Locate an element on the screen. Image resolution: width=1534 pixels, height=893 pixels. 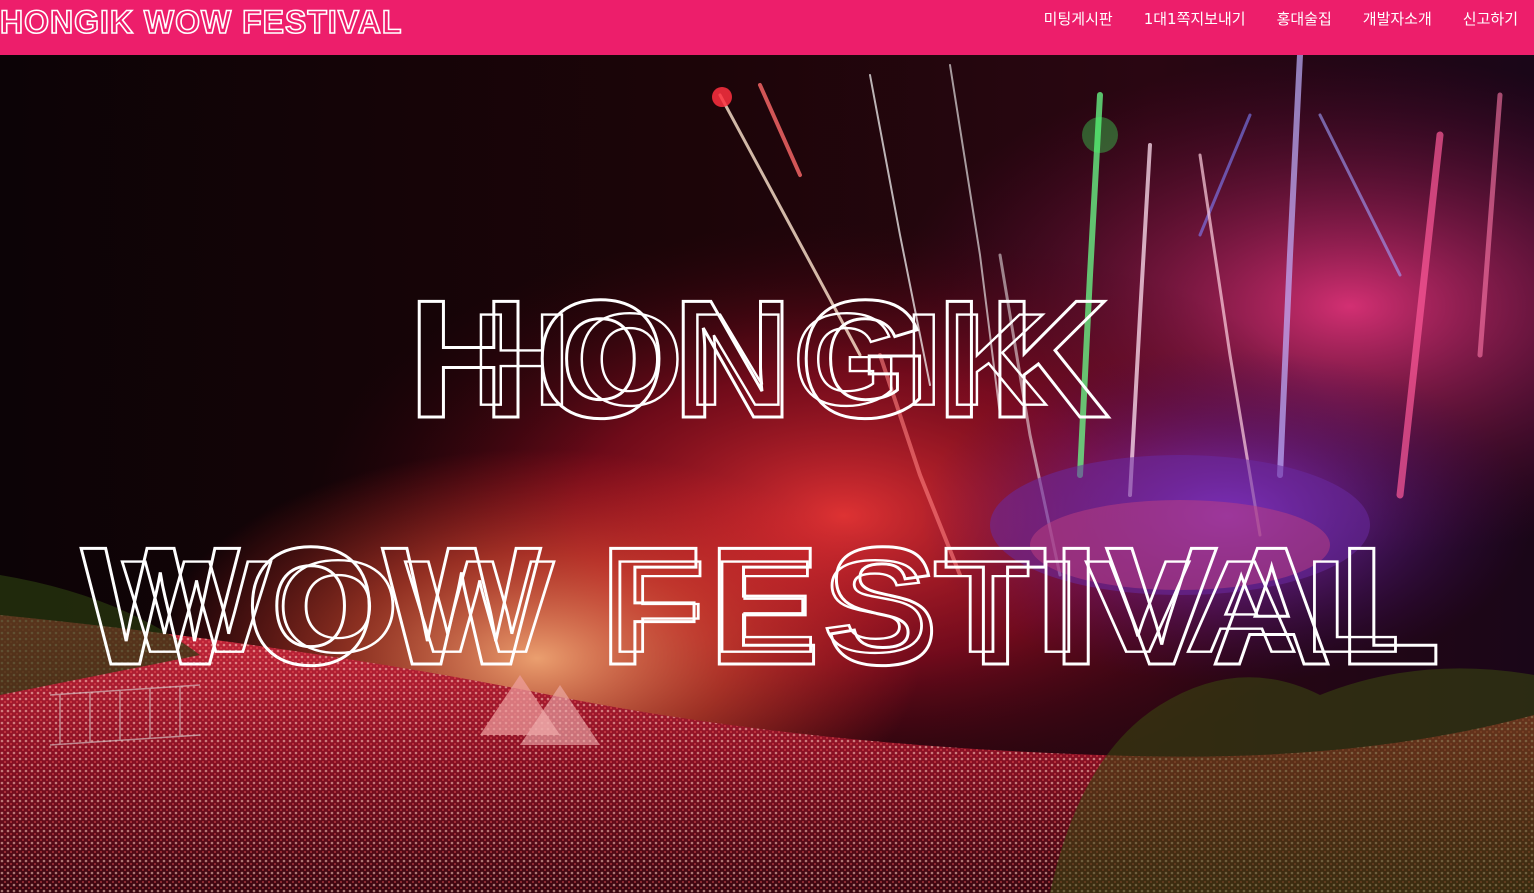
hero-title-line2-inner: WOW FESTIVAL is located at coordinates (764, 606).